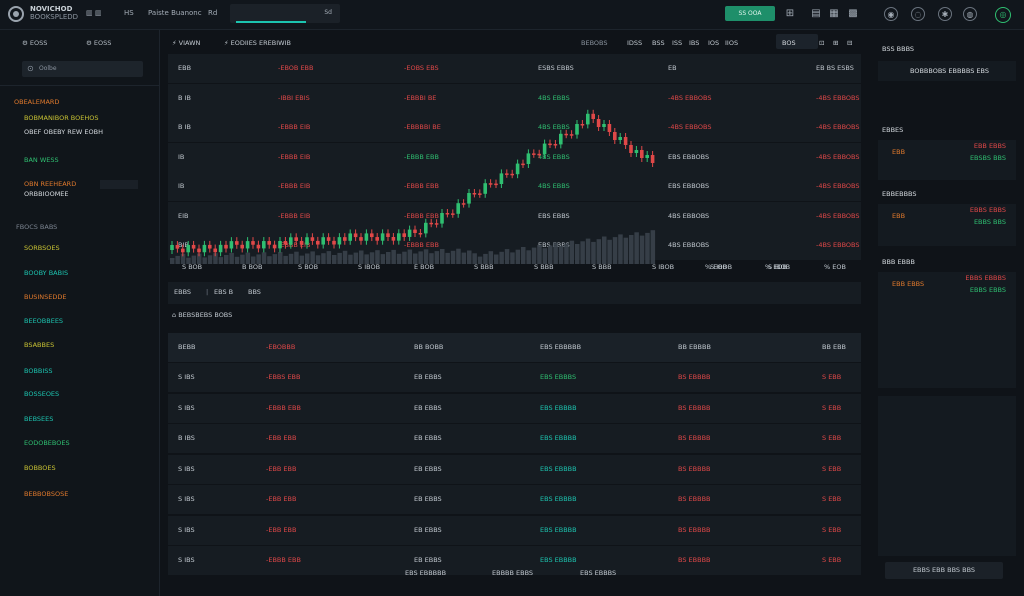  I want to click on tab-left: ⚙ EOSS, so click(34, 43).